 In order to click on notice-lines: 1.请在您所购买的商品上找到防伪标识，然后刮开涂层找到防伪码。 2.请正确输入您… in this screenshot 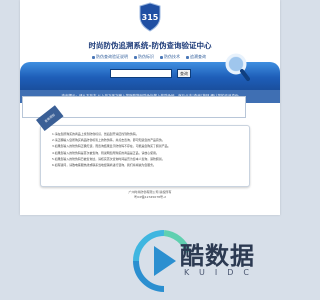, I will do `click(147, 149)`.